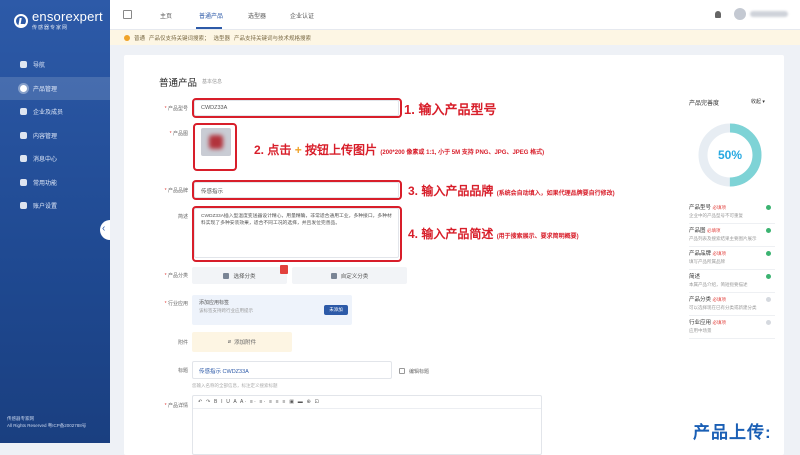 The height and width of the screenshot is (455, 800). Describe the element at coordinates (182, 343) in the screenshot. I see `attachment-label: 附件` at that location.